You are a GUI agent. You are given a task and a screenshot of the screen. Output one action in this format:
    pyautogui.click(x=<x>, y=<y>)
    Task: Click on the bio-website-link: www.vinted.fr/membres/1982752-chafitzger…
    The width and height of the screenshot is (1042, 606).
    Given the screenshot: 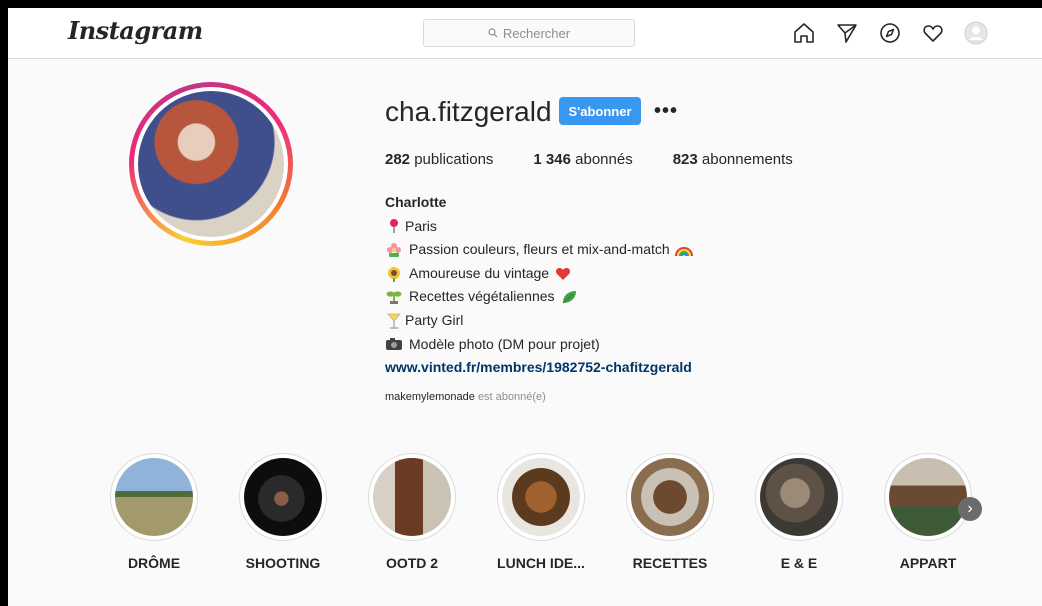 What is the action you would take?
    pyautogui.click(x=542, y=368)
    